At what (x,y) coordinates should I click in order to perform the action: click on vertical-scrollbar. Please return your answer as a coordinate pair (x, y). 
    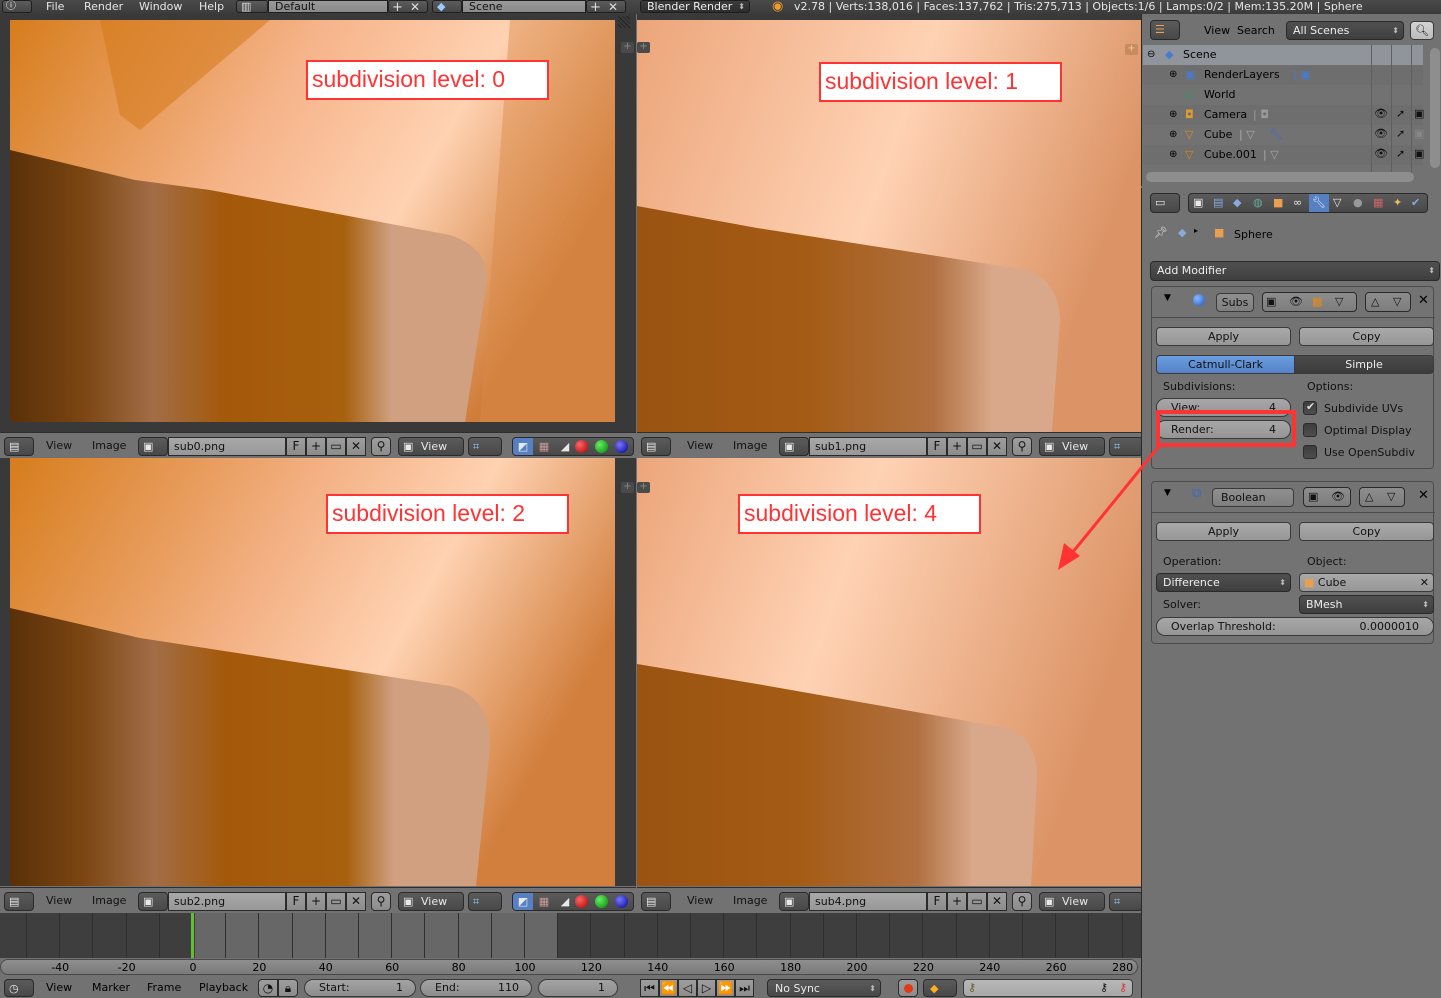
    Looking at the image, I should click on (1435, 108).